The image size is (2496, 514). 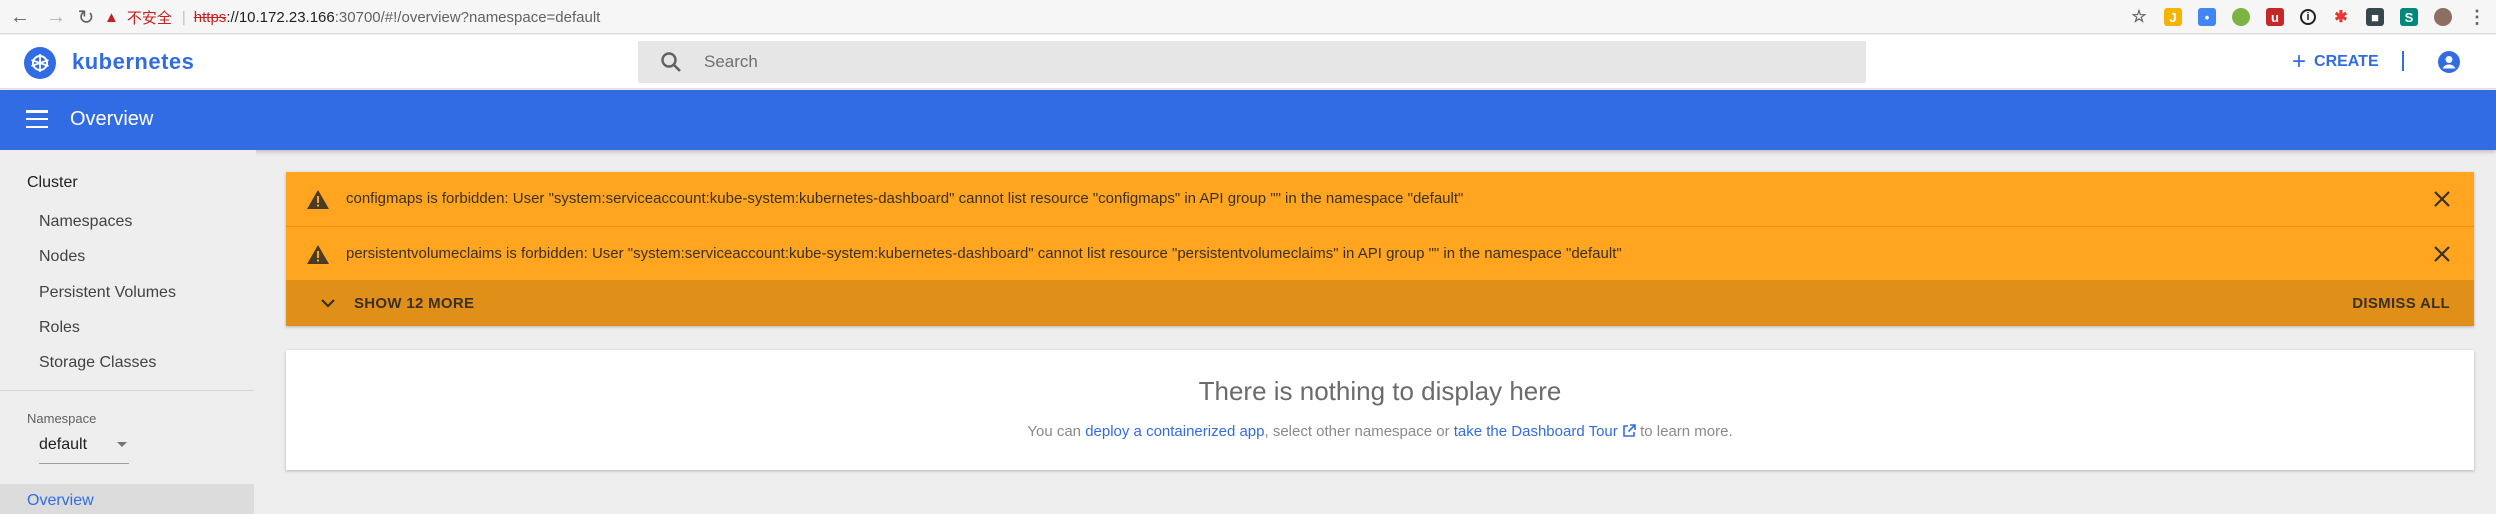 What do you see at coordinates (2346, 61) in the screenshot?
I see `create-button-label: CREATE` at bounding box center [2346, 61].